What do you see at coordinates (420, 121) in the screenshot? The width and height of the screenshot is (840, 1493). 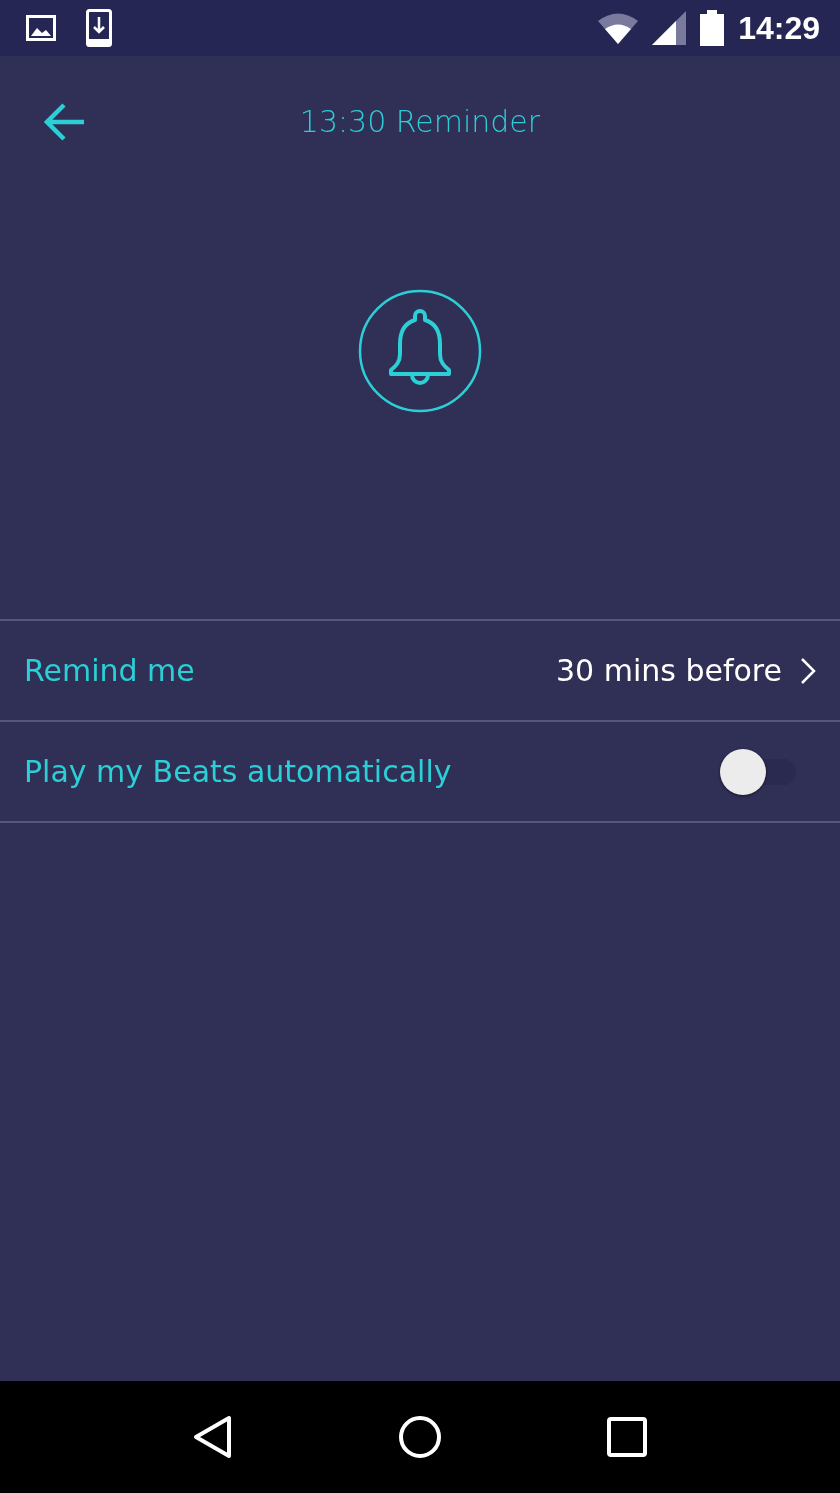 I see `screen-title: 13:30 Reminder` at bounding box center [420, 121].